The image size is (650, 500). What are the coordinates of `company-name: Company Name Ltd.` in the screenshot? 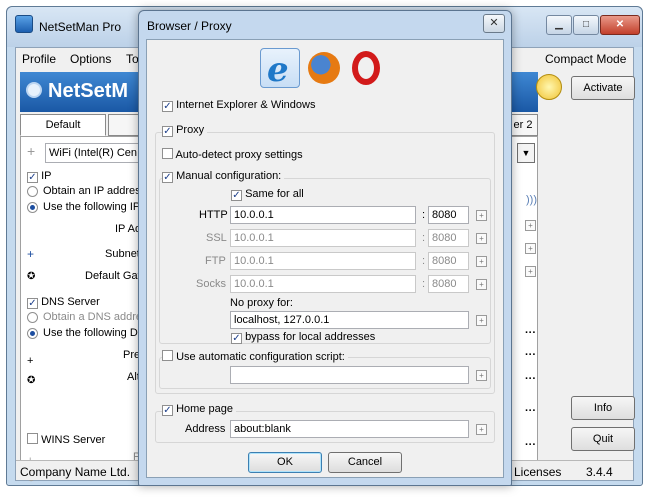 It's located at (75, 472).